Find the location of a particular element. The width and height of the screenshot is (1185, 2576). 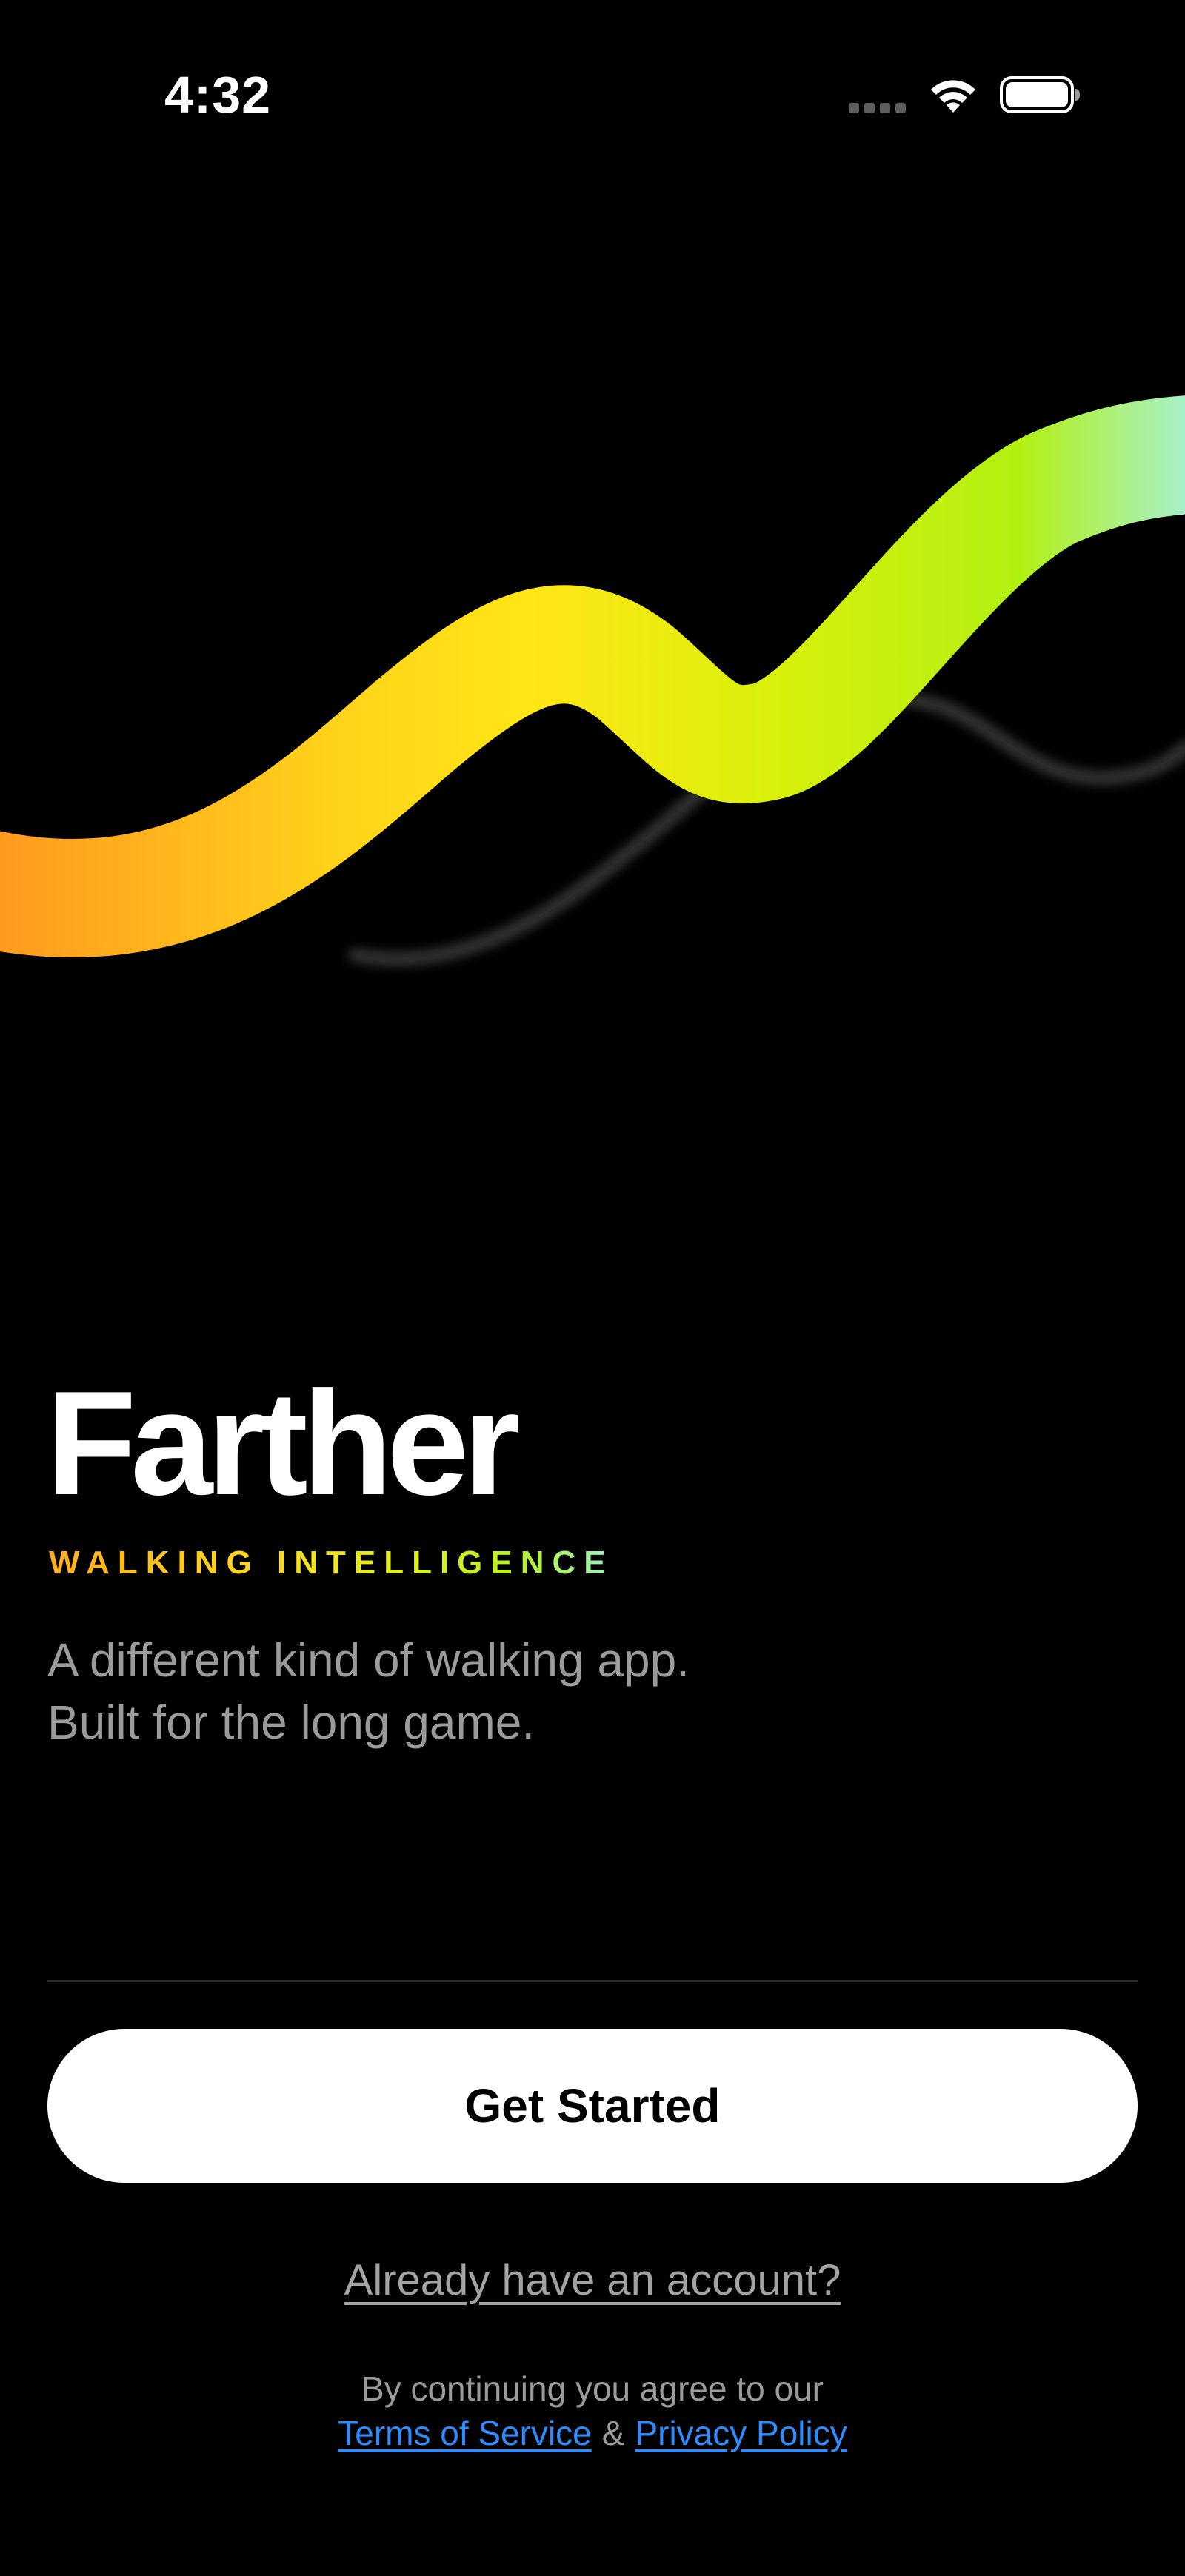

legal-links: Terms of Service & Privacy Policy is located at coordinates (592, 2433).